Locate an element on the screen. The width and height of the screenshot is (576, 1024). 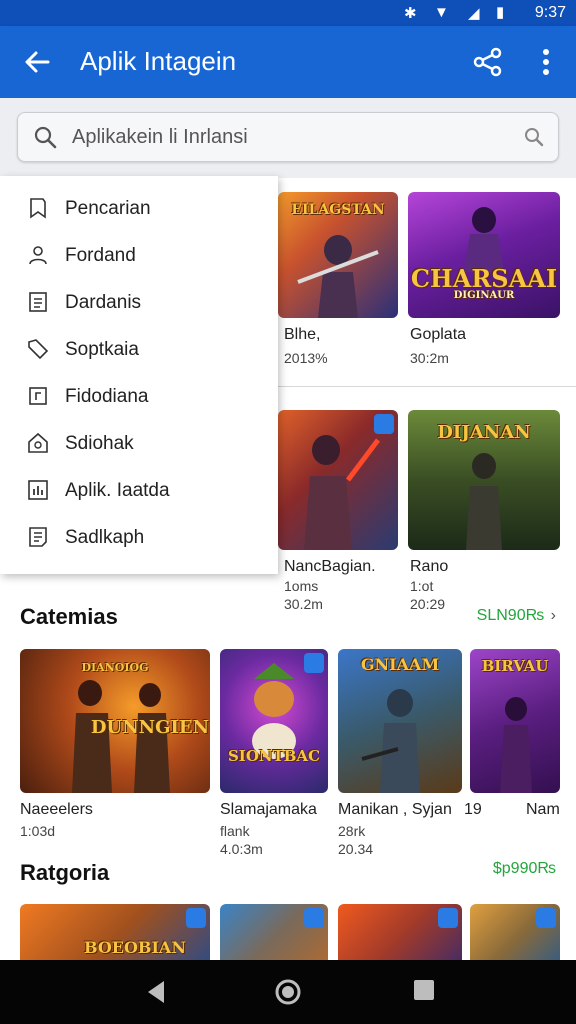
menu-item-fidodiana: Fidodiana is located at coordinates (139, 397).